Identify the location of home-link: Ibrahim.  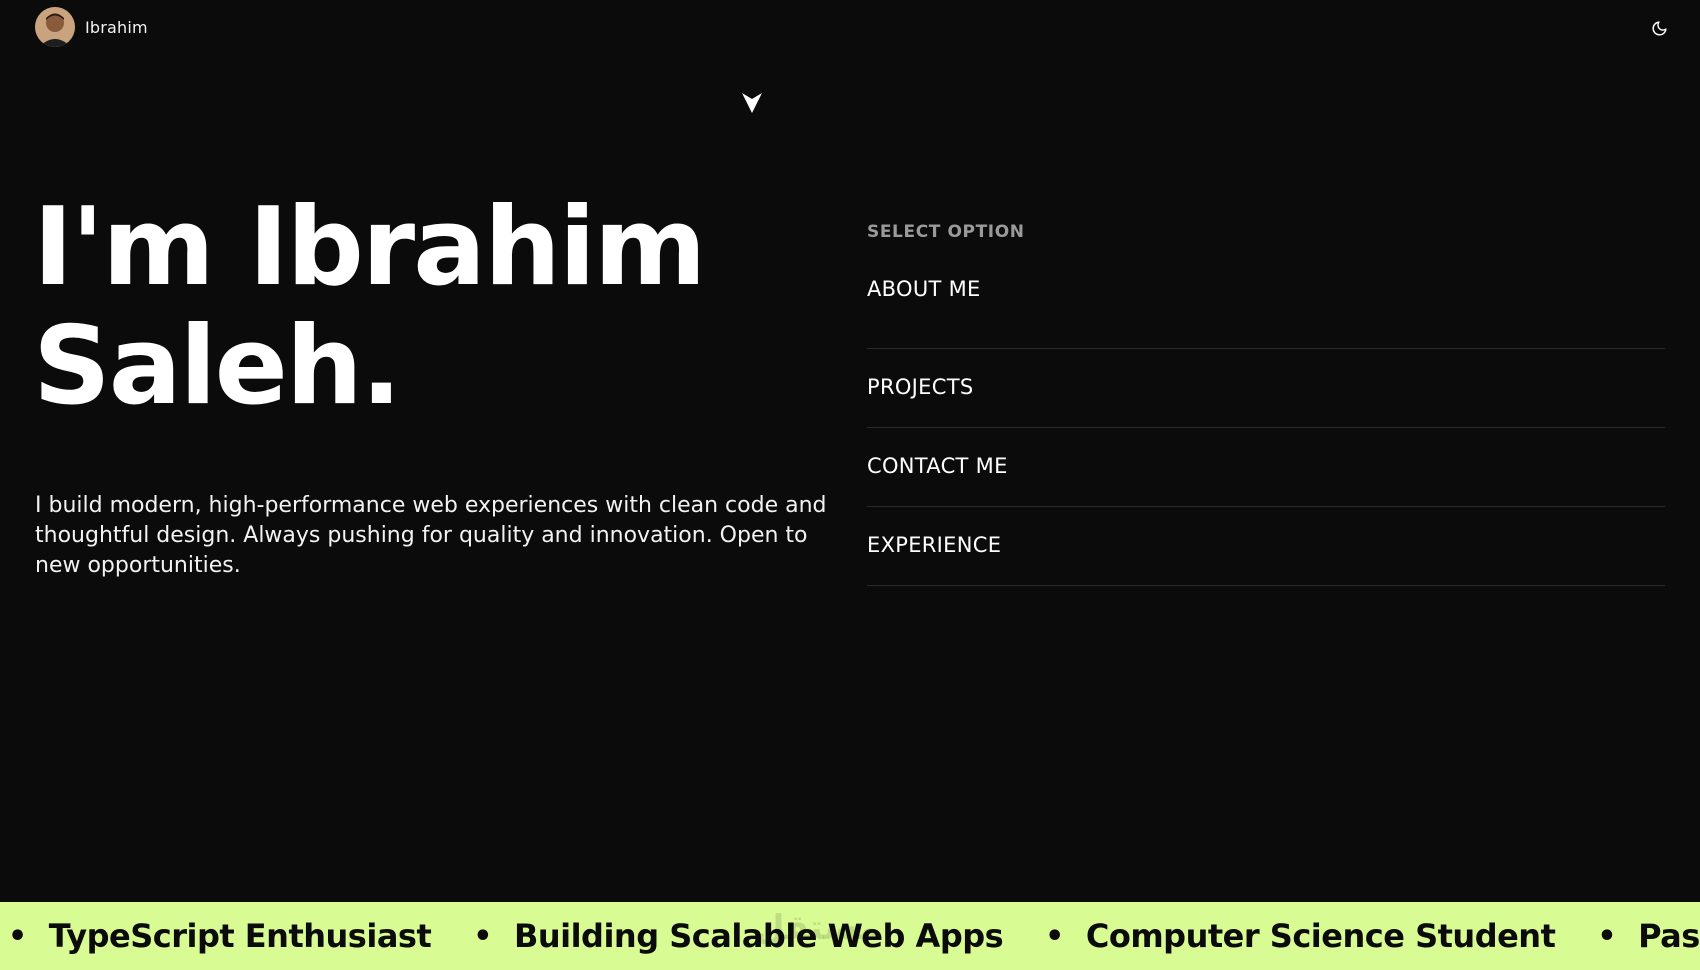
(91, 27).